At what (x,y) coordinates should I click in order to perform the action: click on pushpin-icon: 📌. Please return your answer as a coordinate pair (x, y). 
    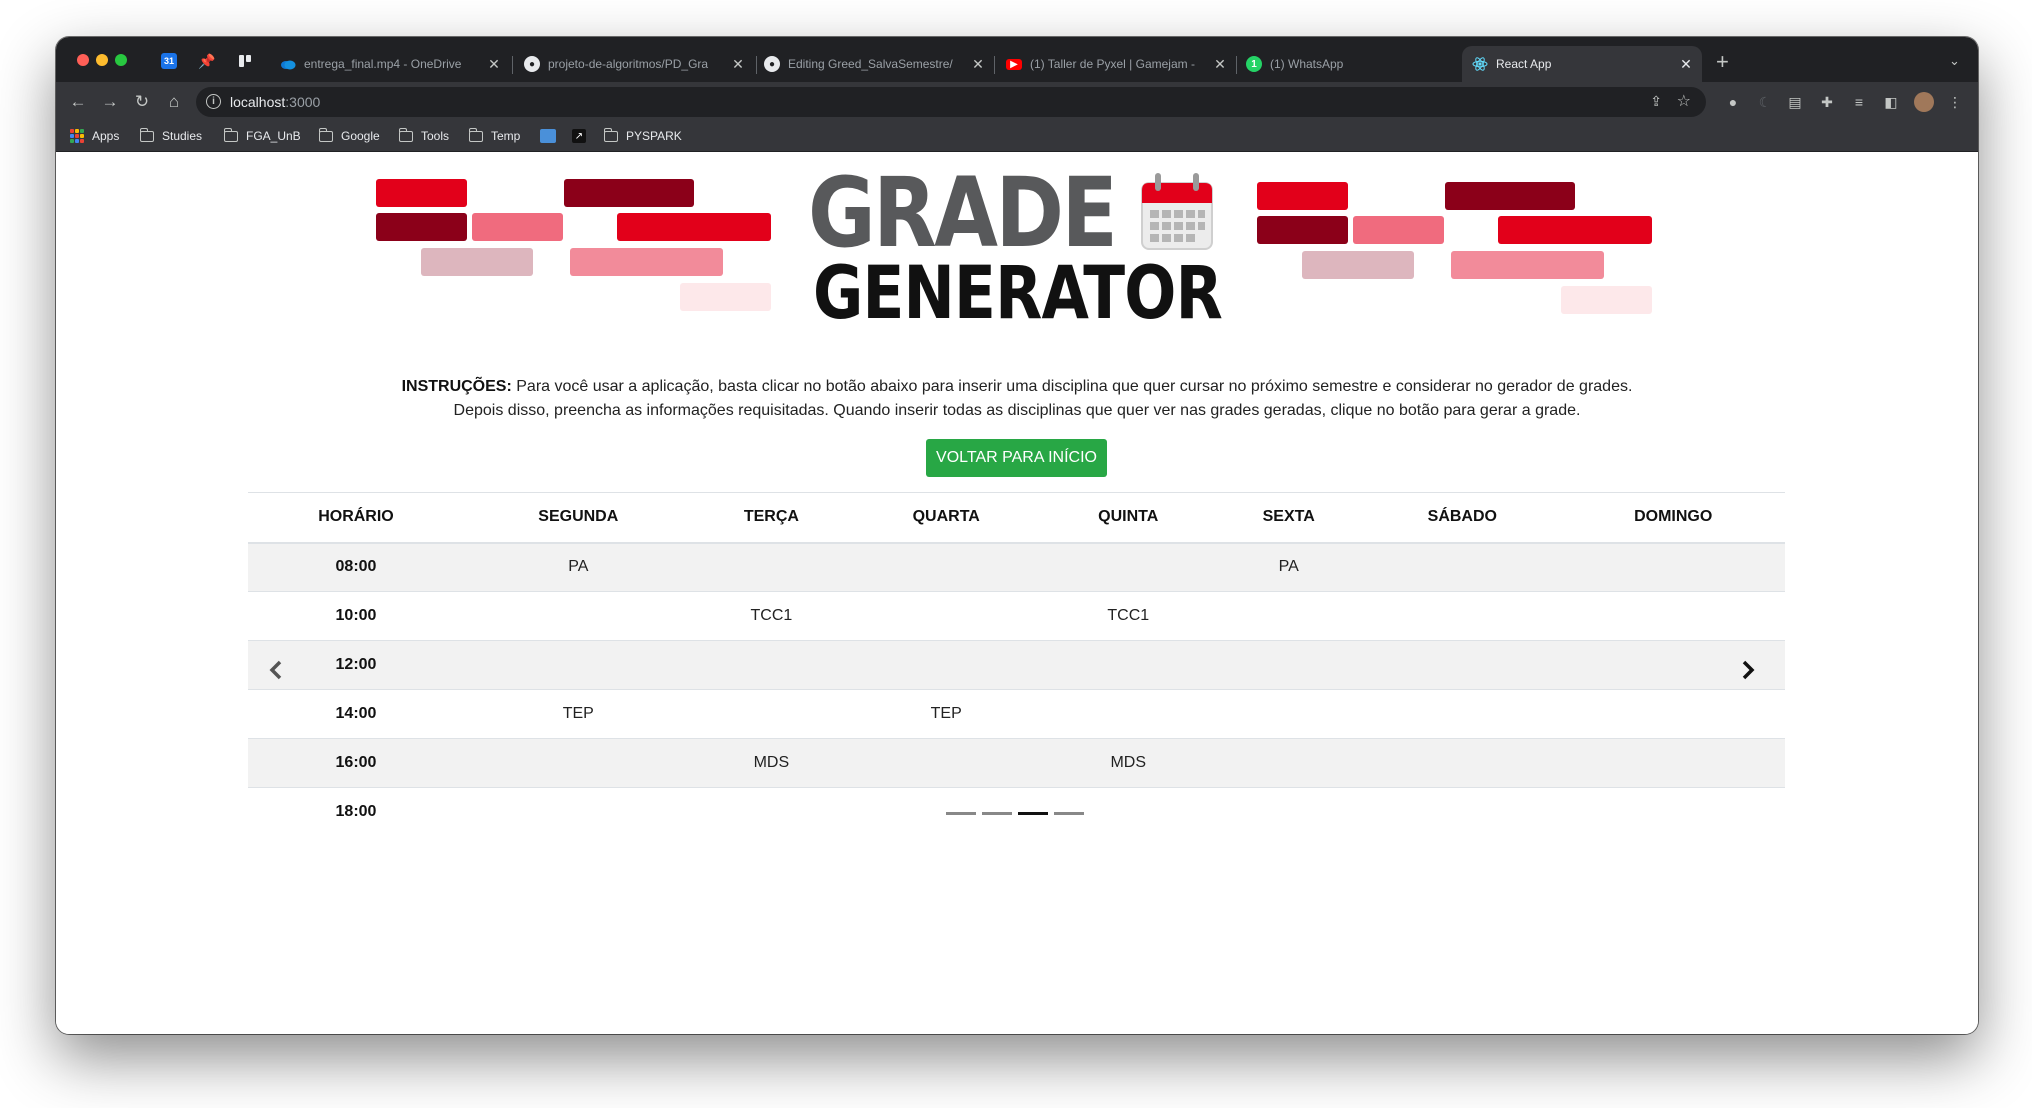
    Looking at the image, I should click on (207, 60).